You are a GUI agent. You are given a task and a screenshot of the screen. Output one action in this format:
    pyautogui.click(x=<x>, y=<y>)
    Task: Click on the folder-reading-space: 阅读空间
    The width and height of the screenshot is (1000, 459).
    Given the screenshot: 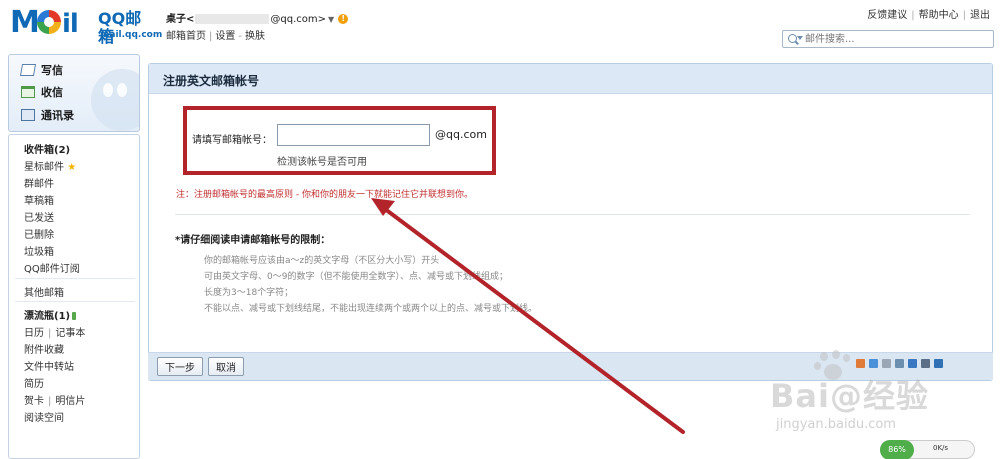 What is the action you would take?
    pyautogui.click(x=44, y=416)
    